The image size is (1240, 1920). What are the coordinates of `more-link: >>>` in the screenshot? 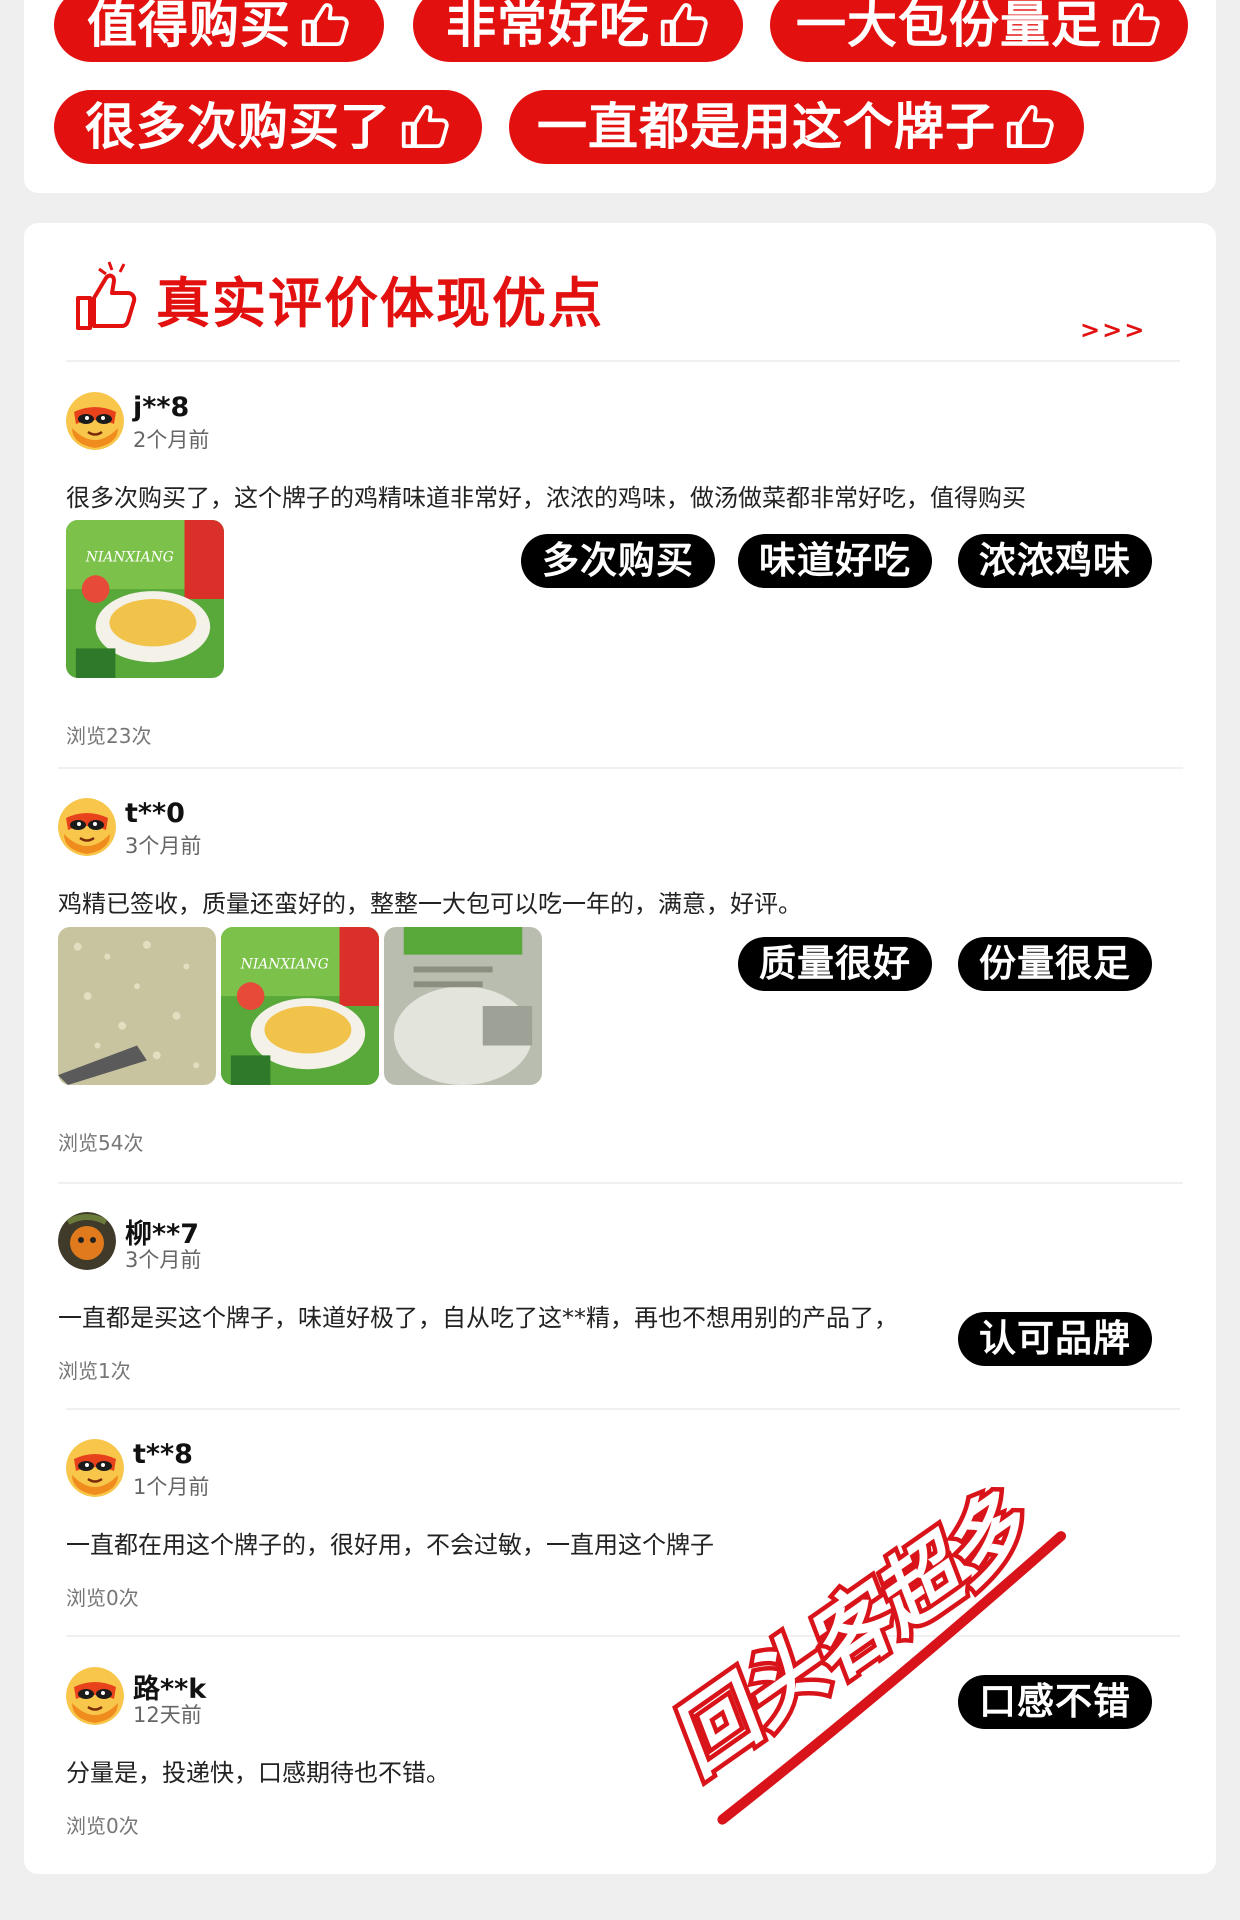 It's located at (1113, 330).